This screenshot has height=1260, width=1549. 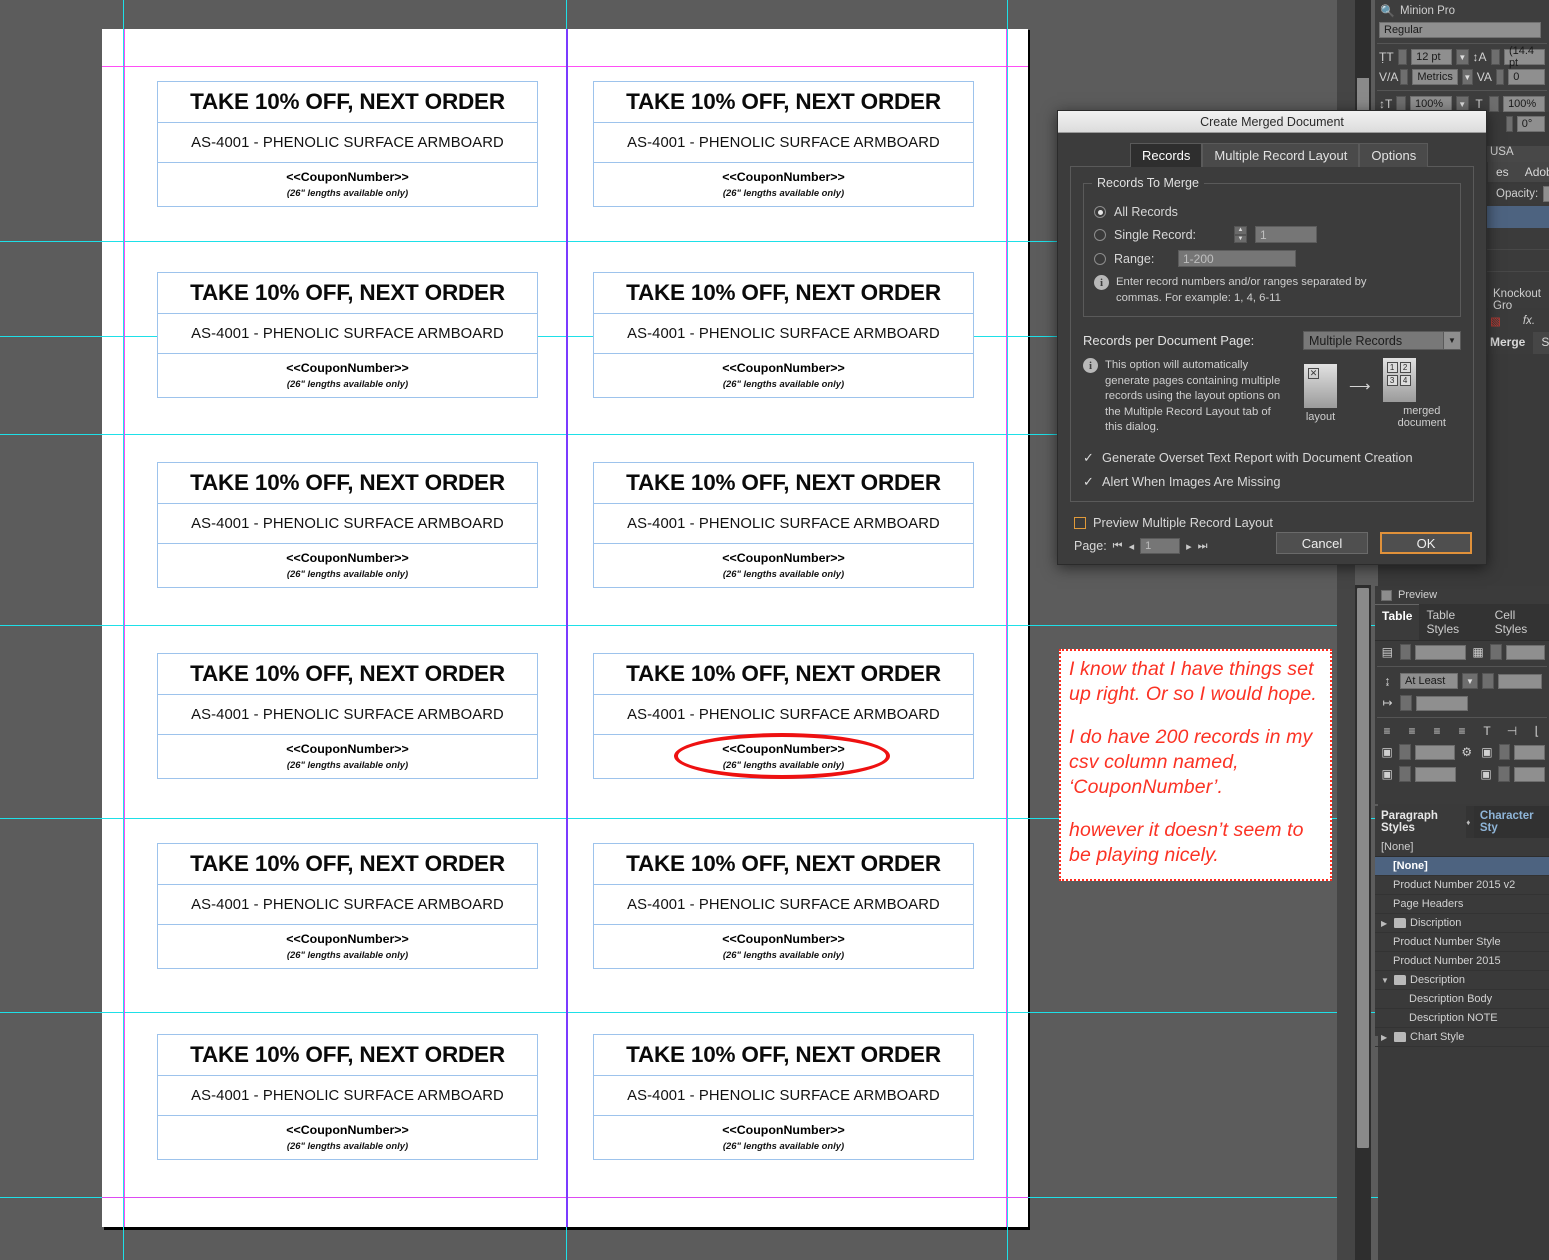 What do you see at coordinates (1462, 942) in the screenshot?
I see `style-row: Product Number Style` at bounding box center [1462, 942].